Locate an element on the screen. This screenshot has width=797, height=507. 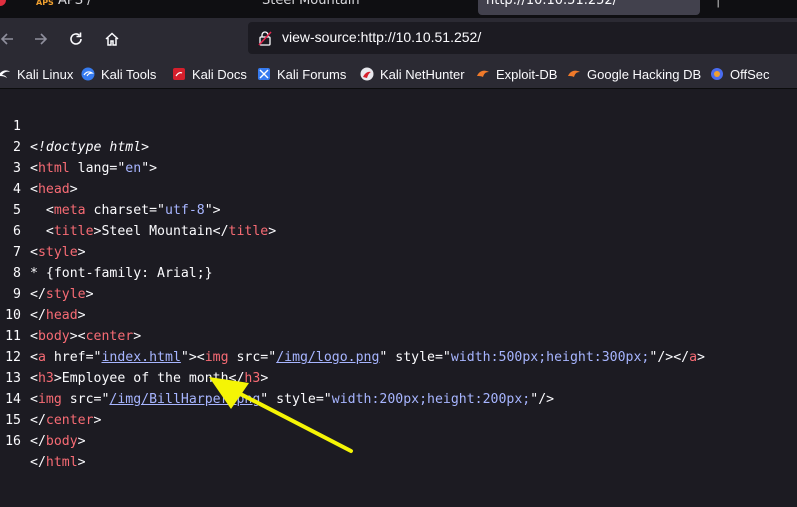
back-button is located at coordinates (10, 39).